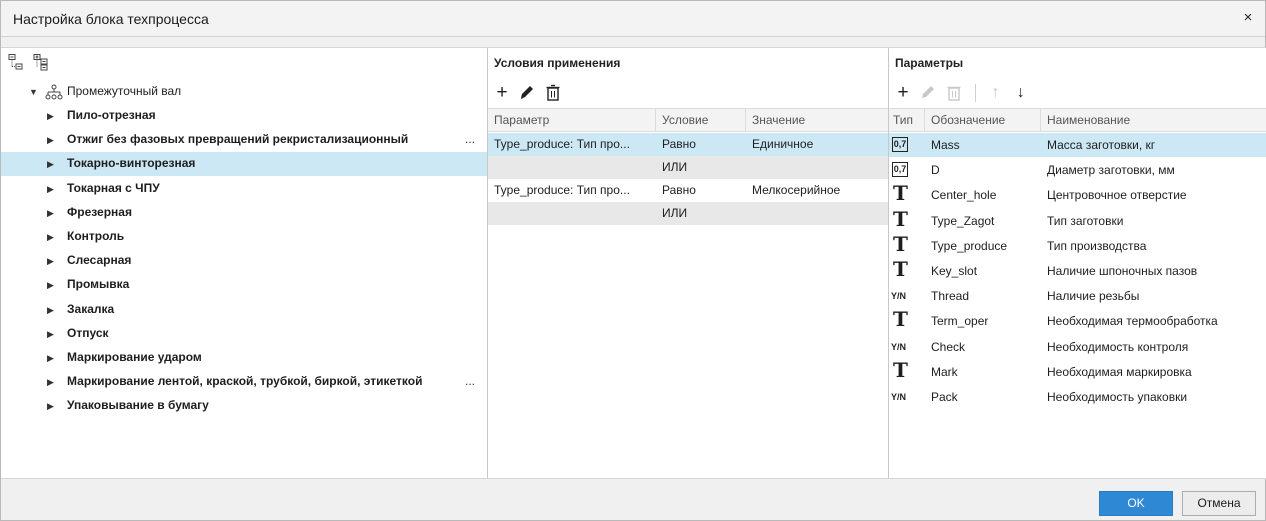  What do you see at coordinates (244, 164) in the screenshot?
I see `tree-item: ▶ Токарно-винторезная` at bounding box center [244, 164].